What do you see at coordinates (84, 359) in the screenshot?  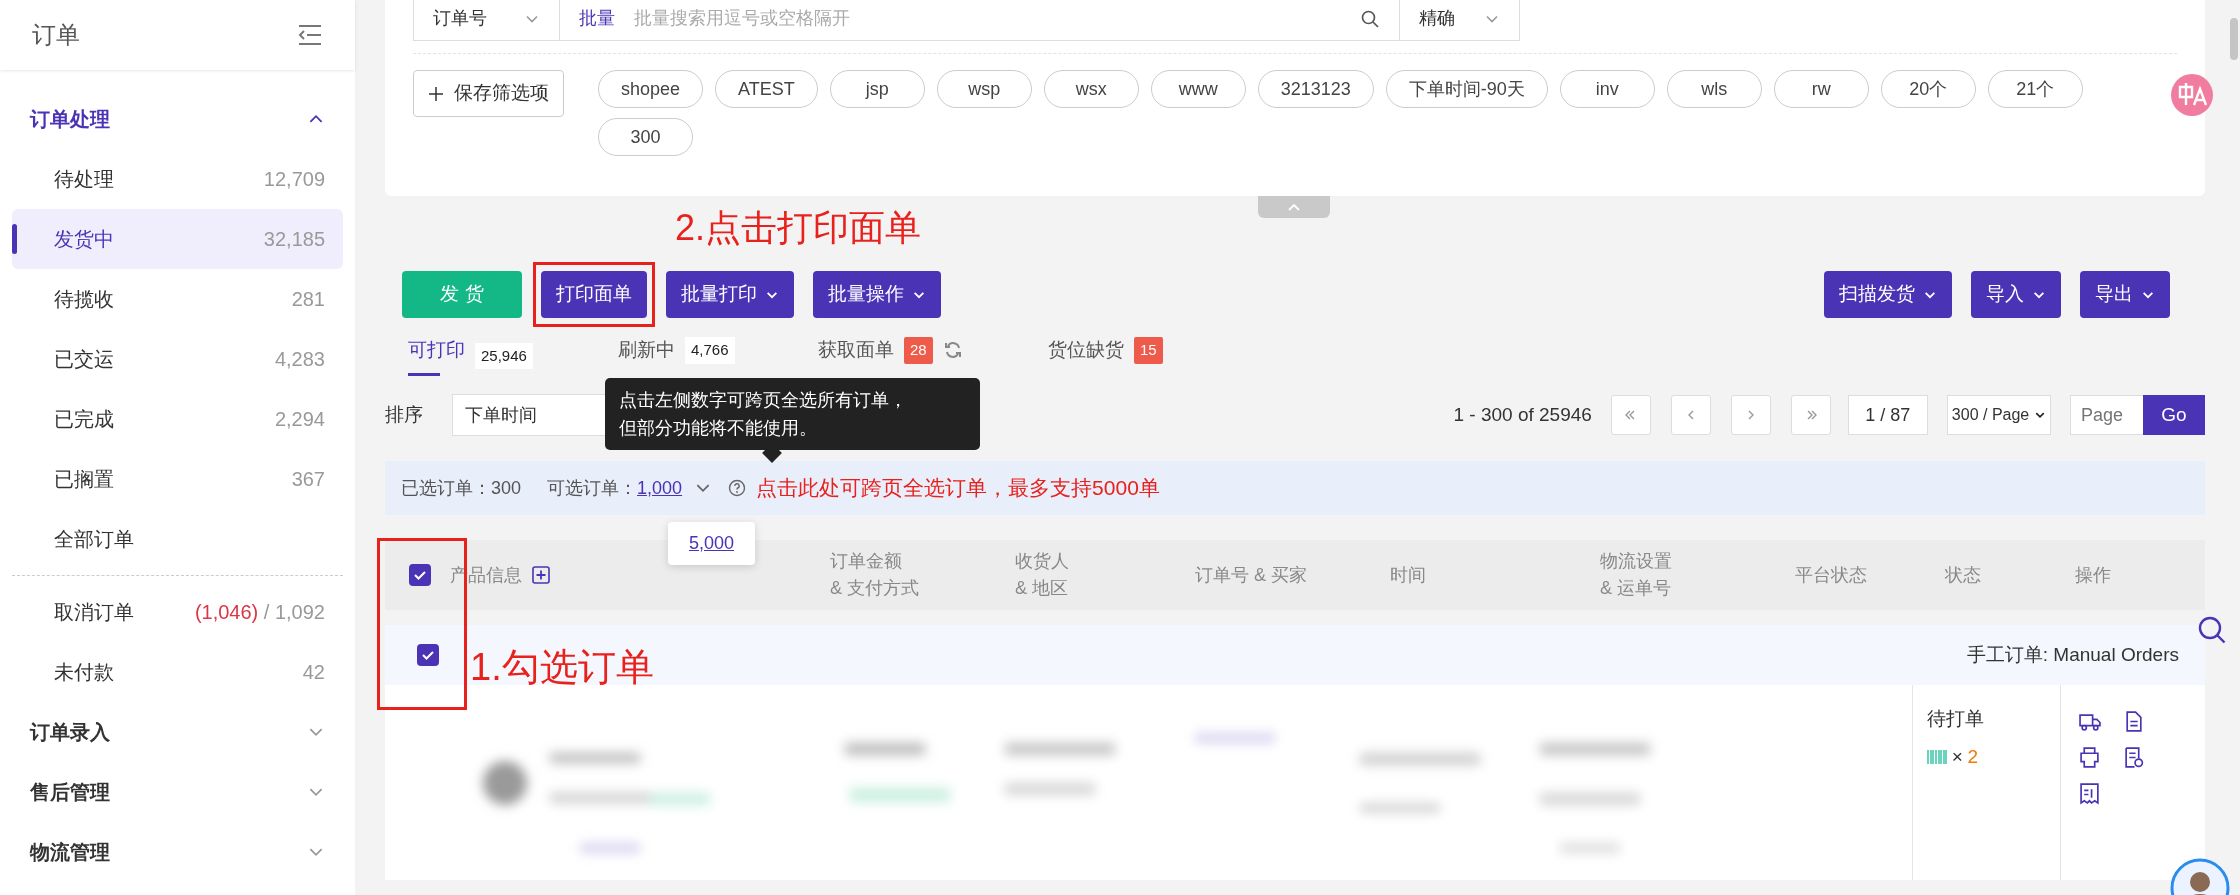 I see `item-label: 已交运` at bounding box center [84, 359].